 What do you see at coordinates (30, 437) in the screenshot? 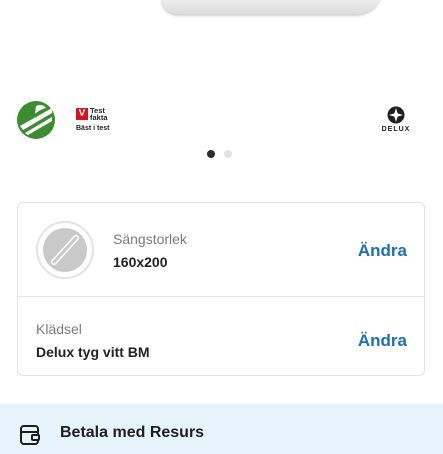
I see `payment-card-icon` at bounding box center [30, 437].